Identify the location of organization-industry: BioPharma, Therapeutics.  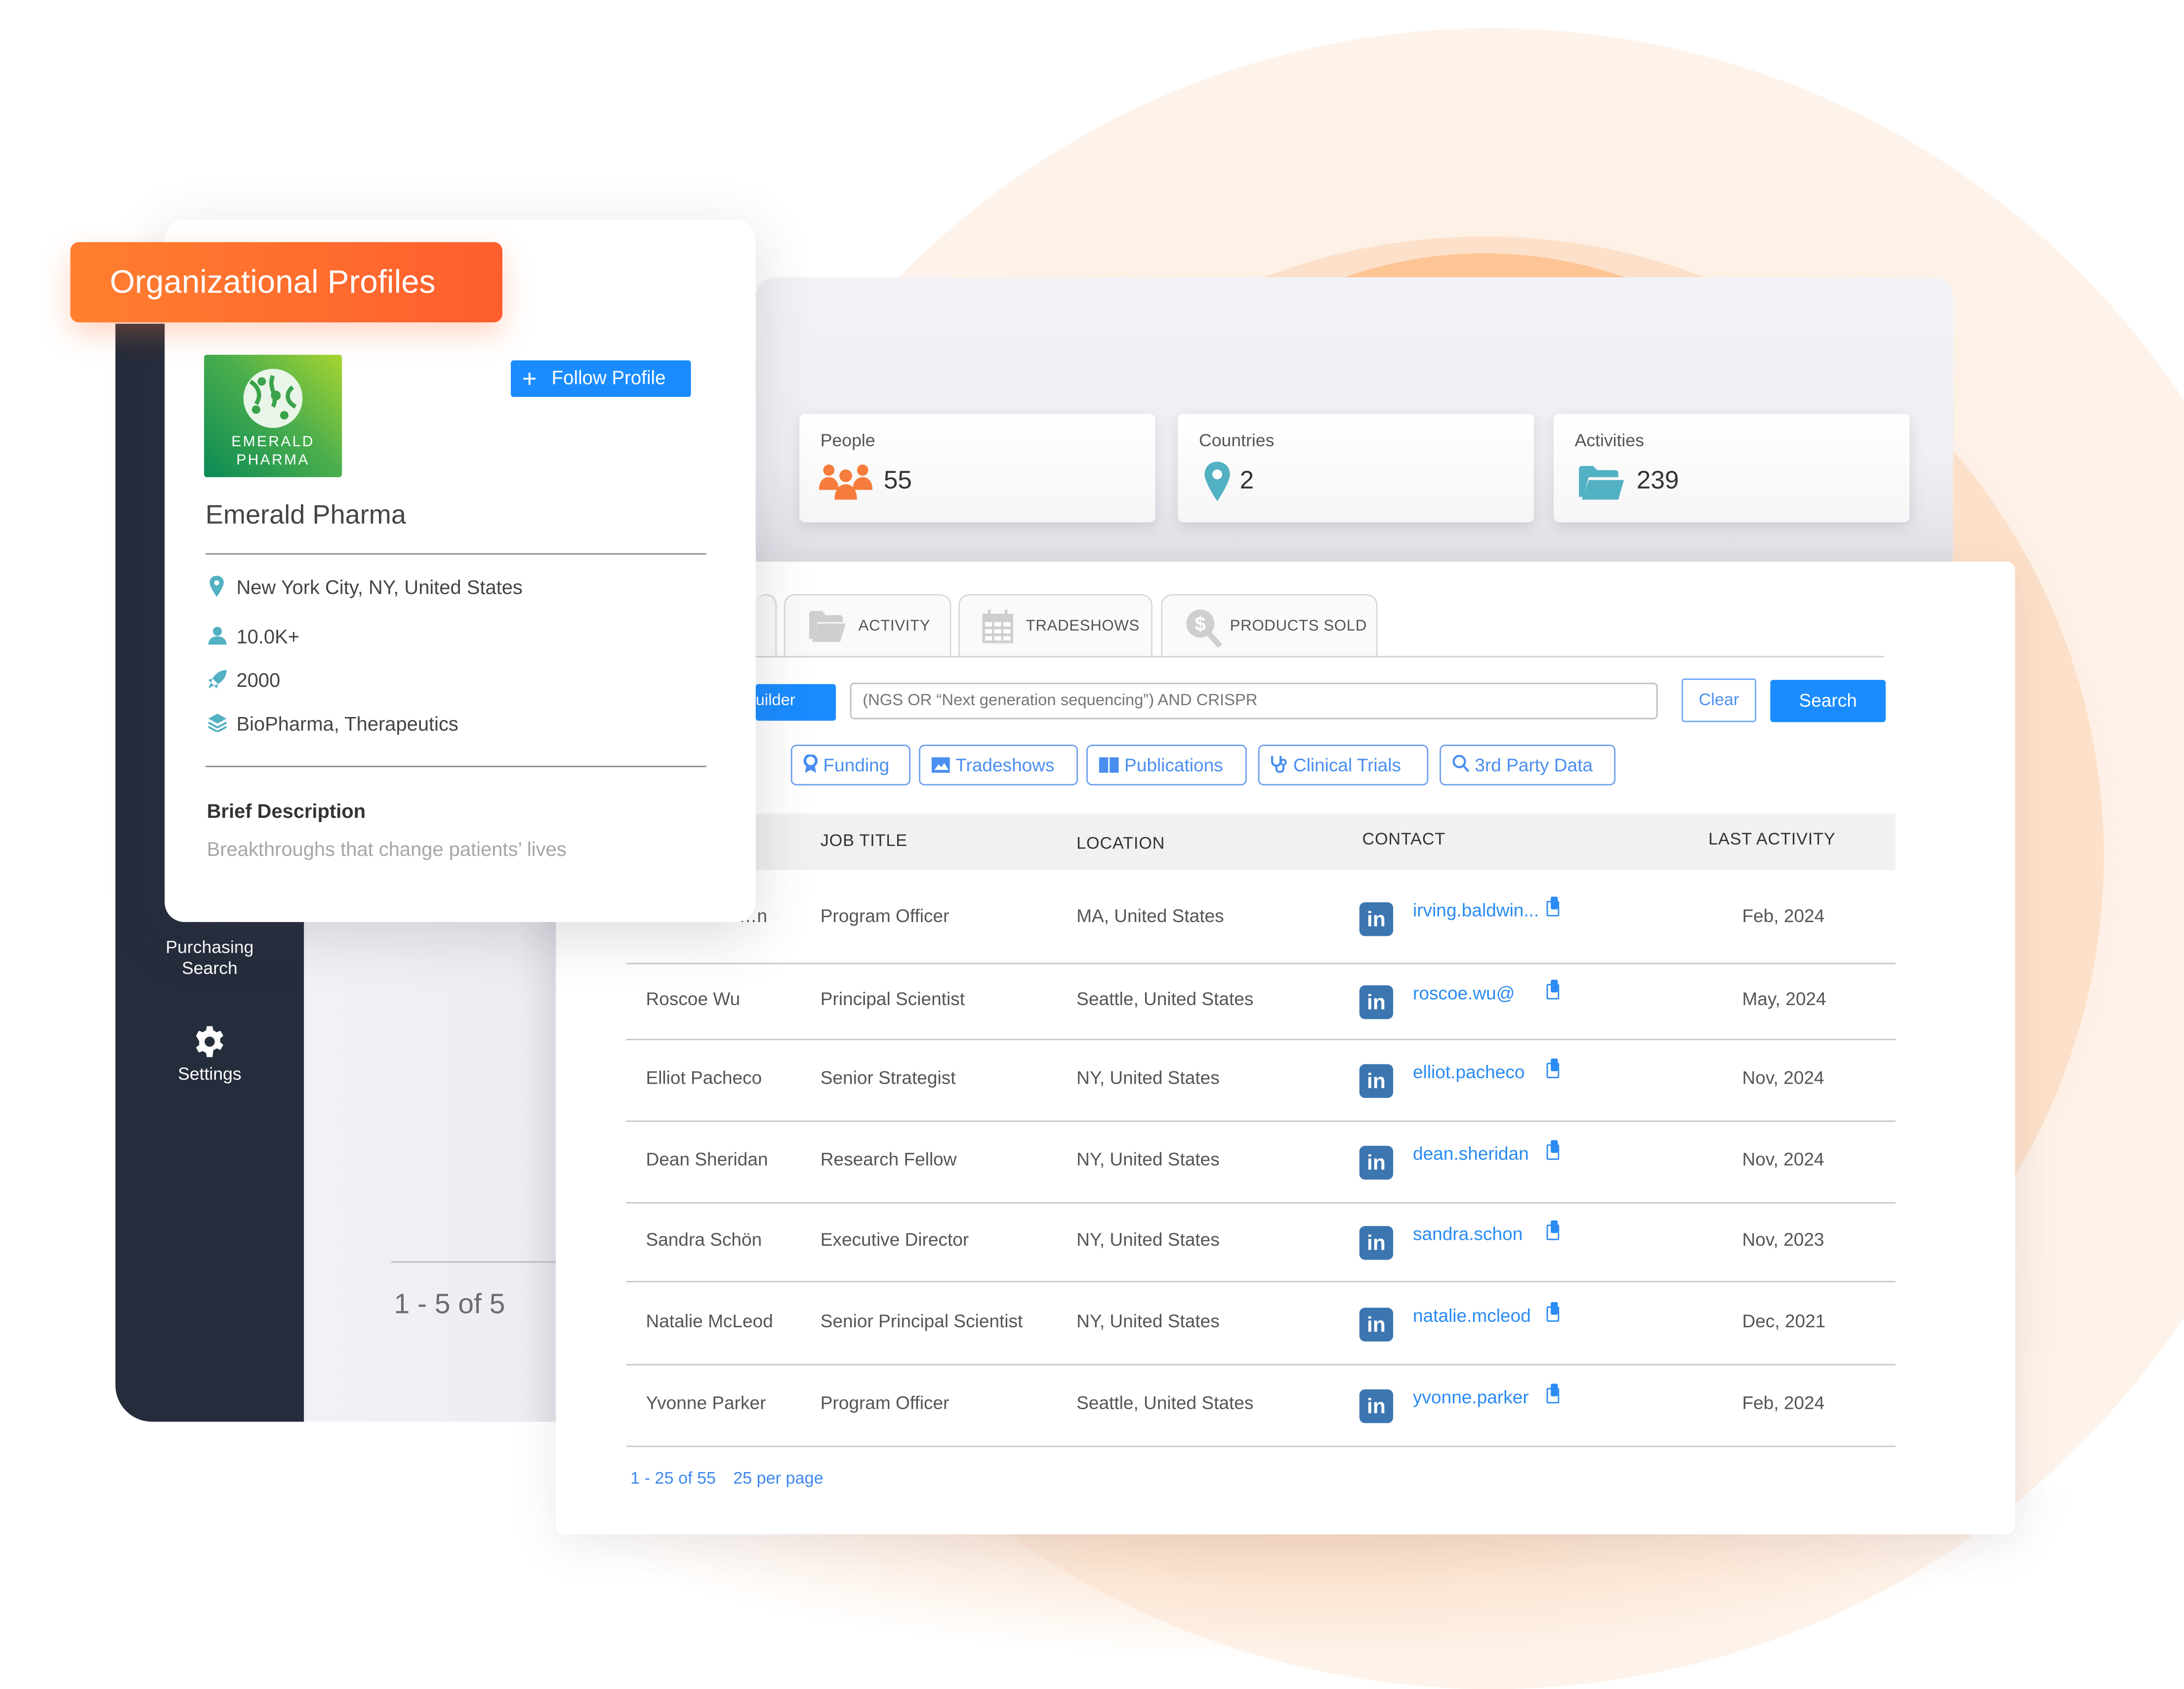
(347, 723).